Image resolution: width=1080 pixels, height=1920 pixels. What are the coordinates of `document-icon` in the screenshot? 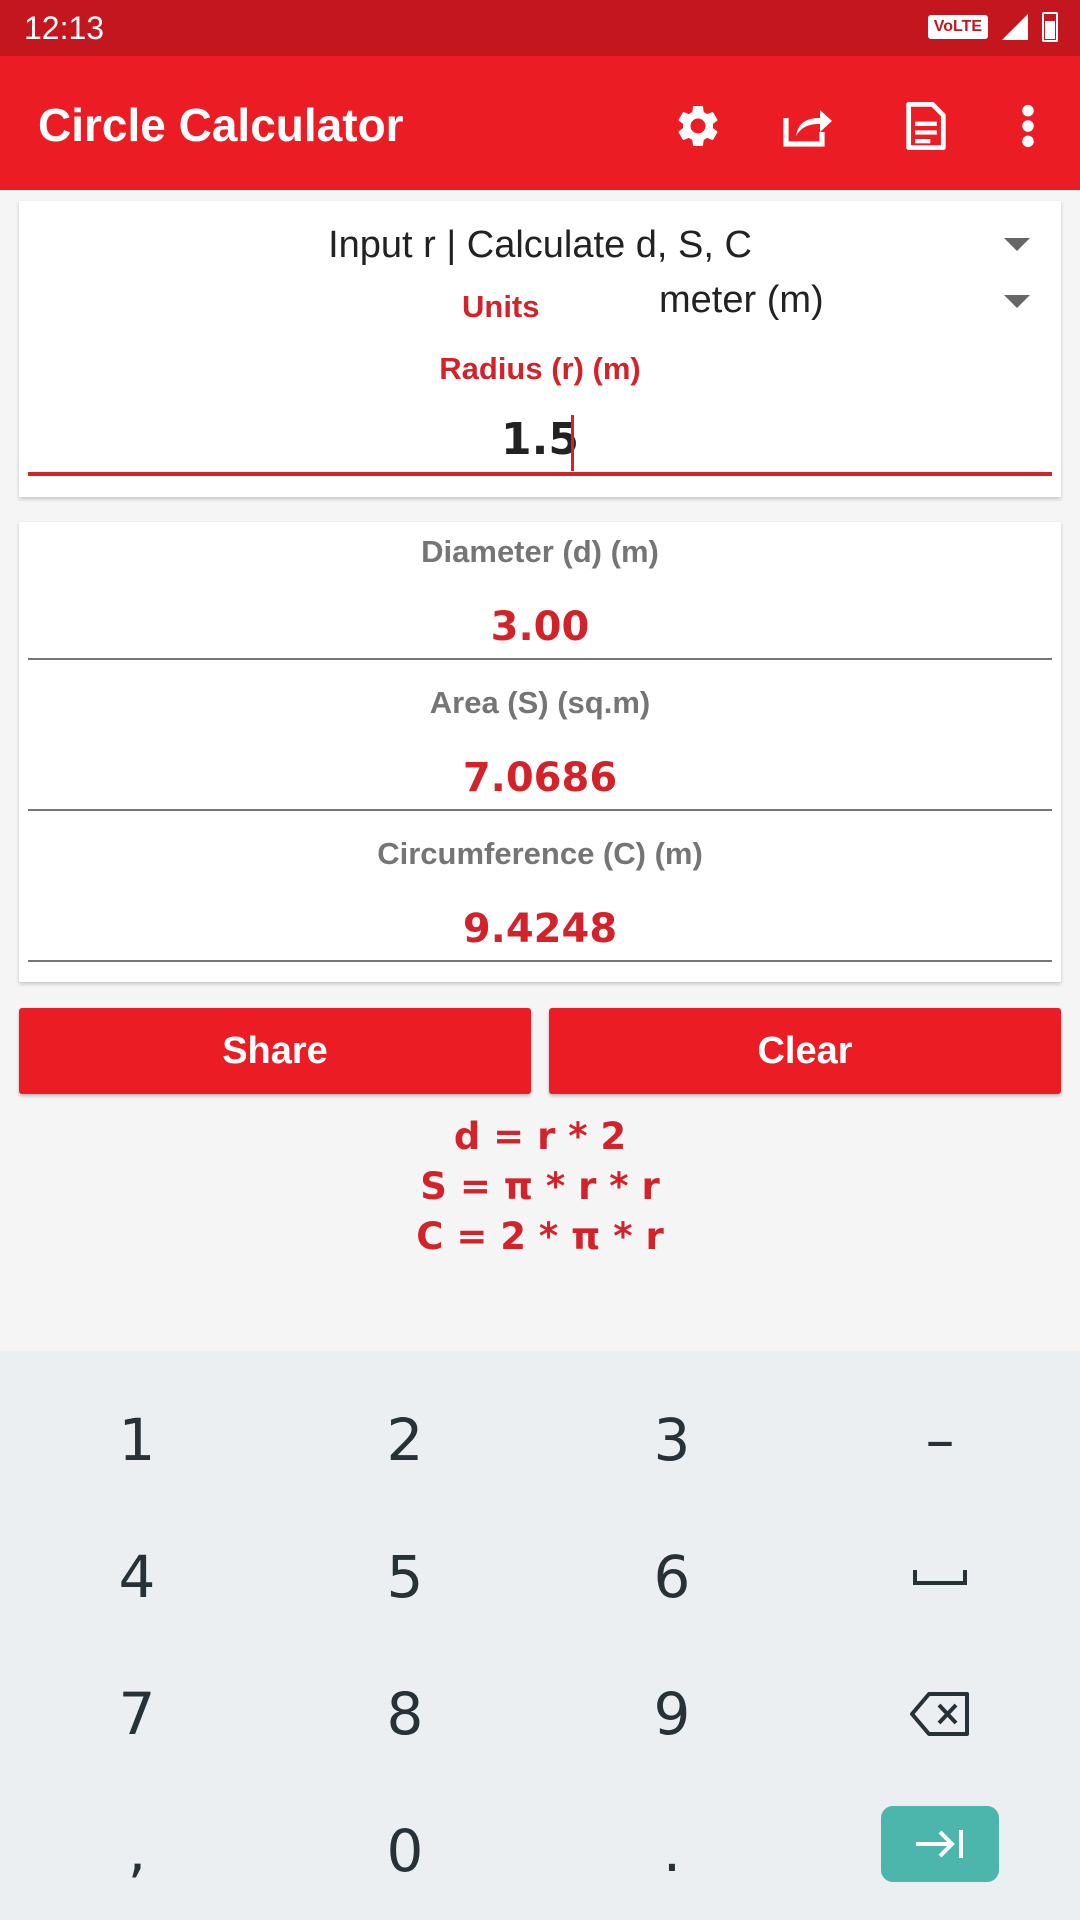 It's located at (926, 126).